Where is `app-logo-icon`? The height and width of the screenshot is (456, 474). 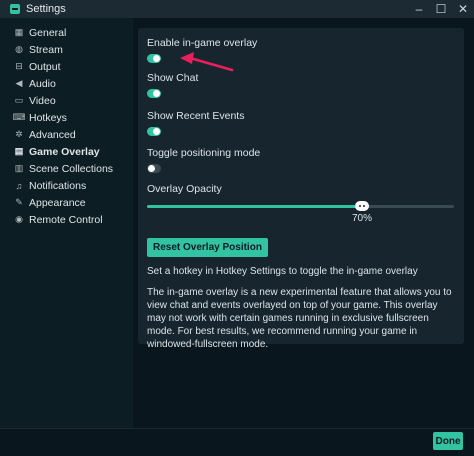 app-logo-icon is located at coordinates (15, 9).